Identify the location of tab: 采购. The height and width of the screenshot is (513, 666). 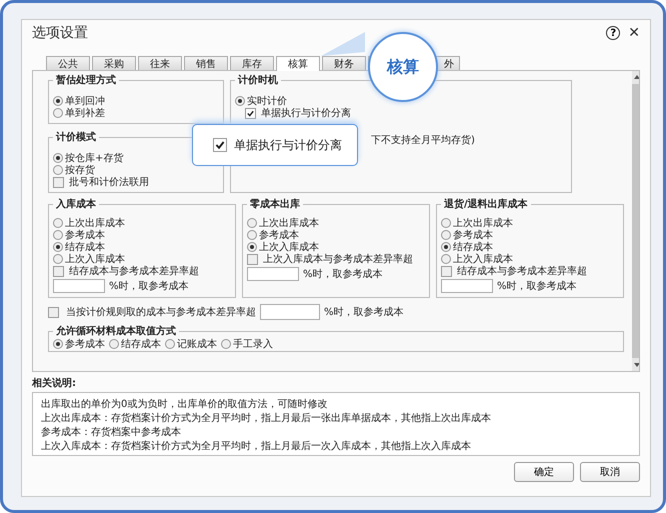
(114, 63).